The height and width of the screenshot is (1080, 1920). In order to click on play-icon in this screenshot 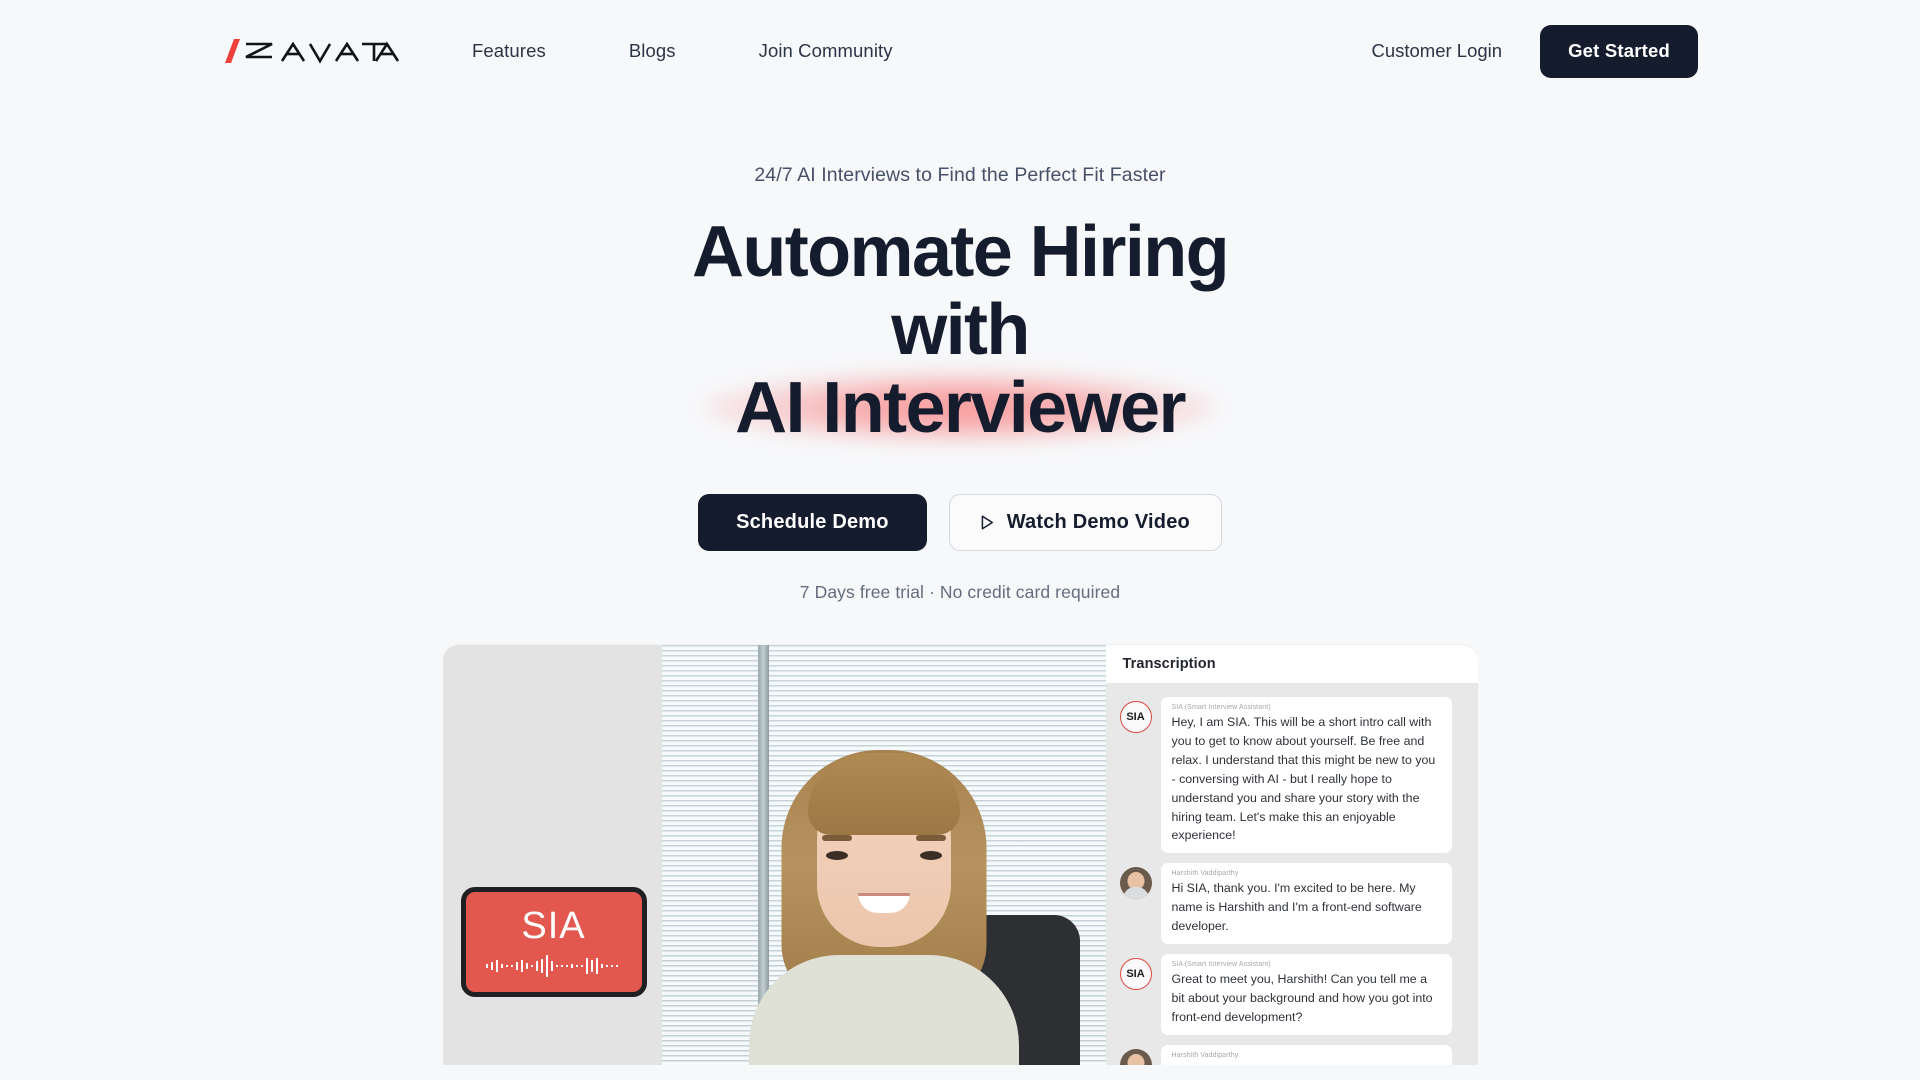, I will do `click(987, 522)`.